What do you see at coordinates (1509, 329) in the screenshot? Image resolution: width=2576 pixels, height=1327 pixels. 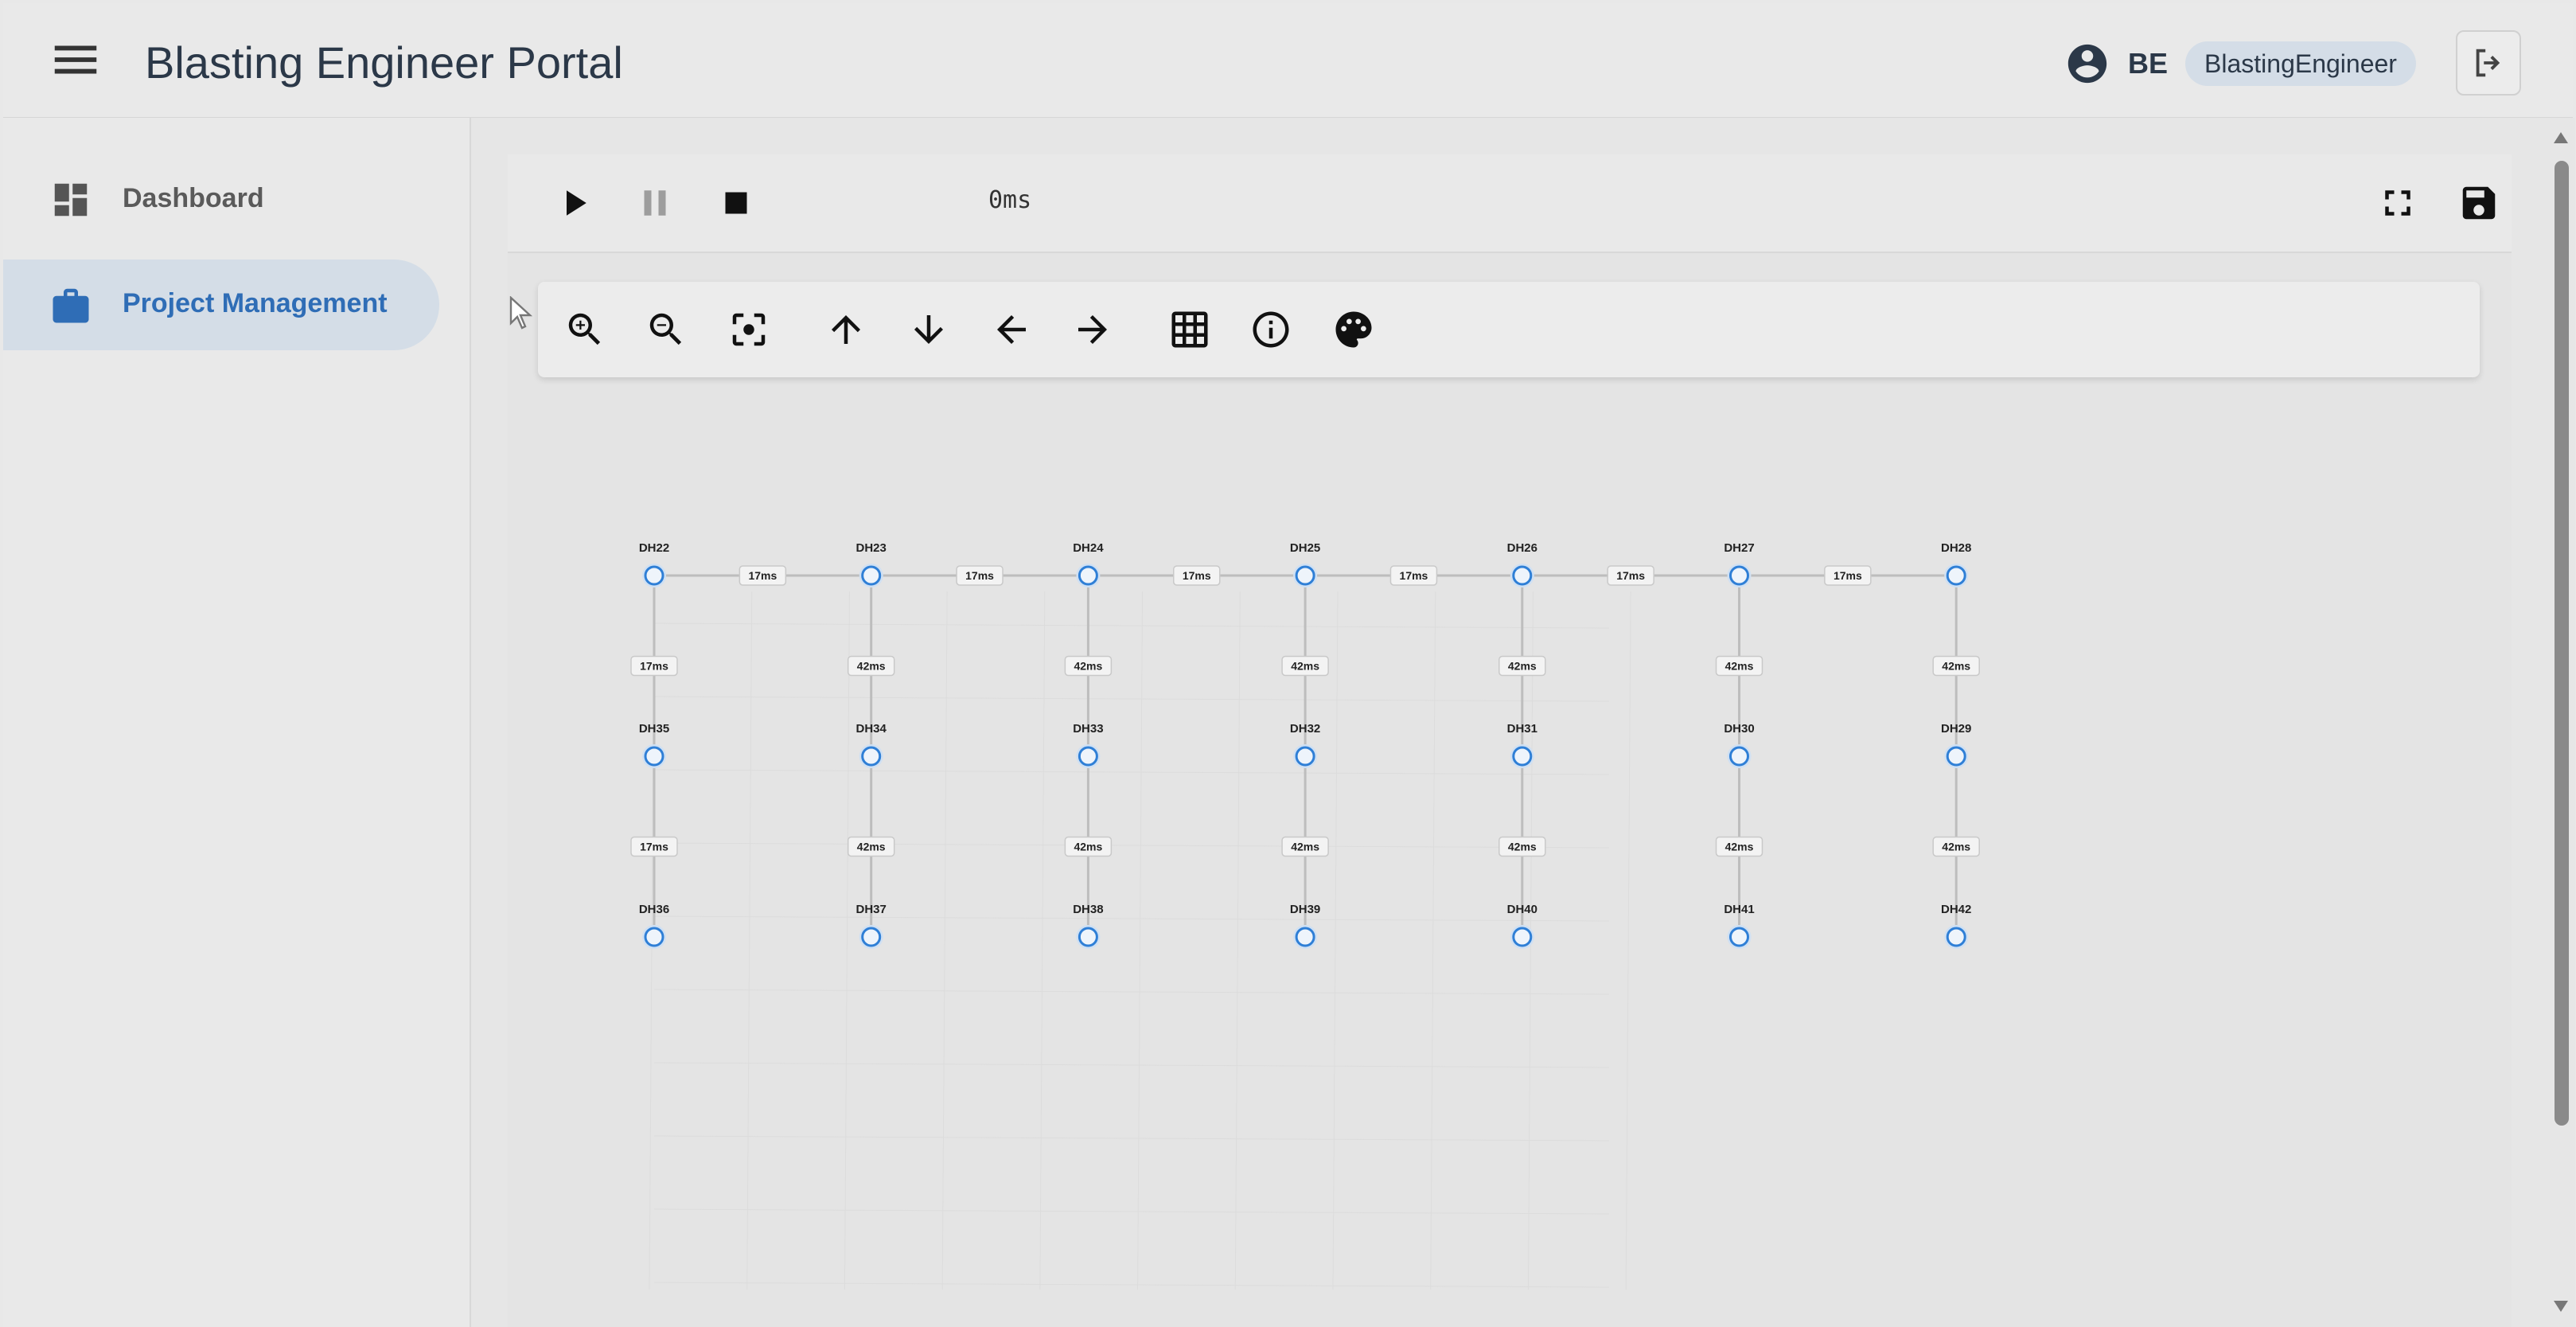 I see `graph-toolbar` at bounding box center [1509, 329].